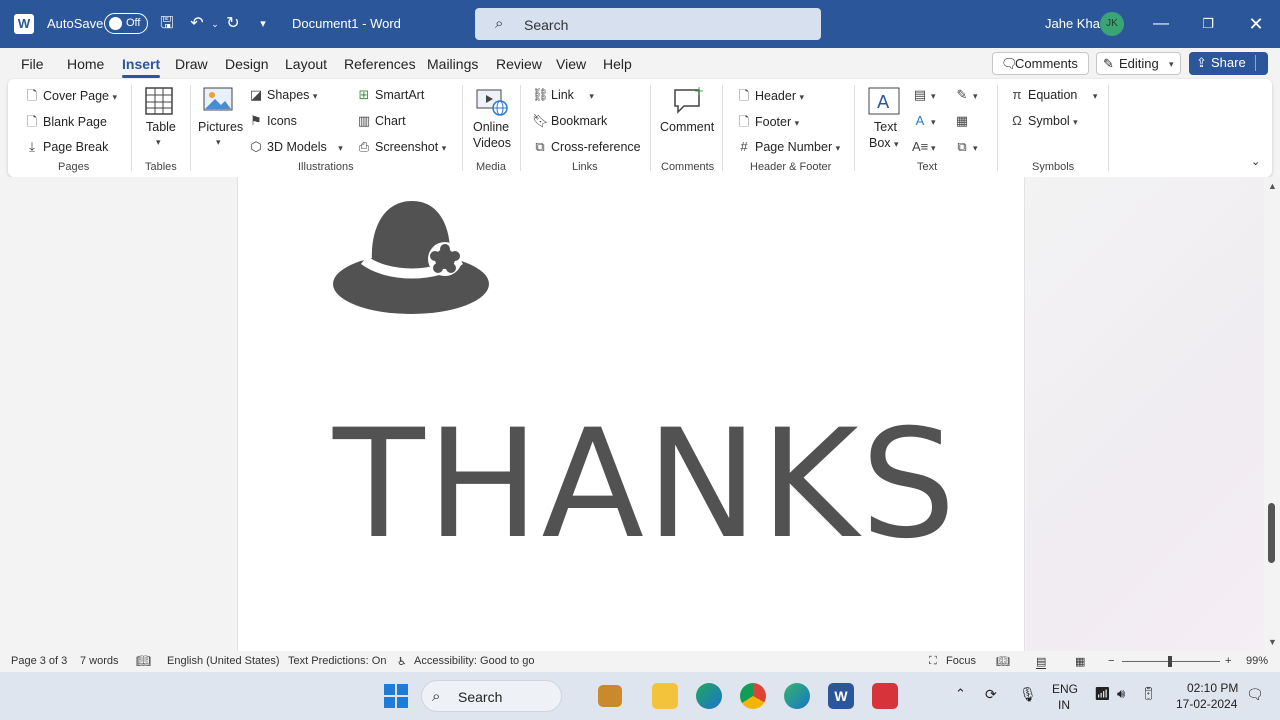  I want to click on search-box: ⌕ Search, so click(648, 24).